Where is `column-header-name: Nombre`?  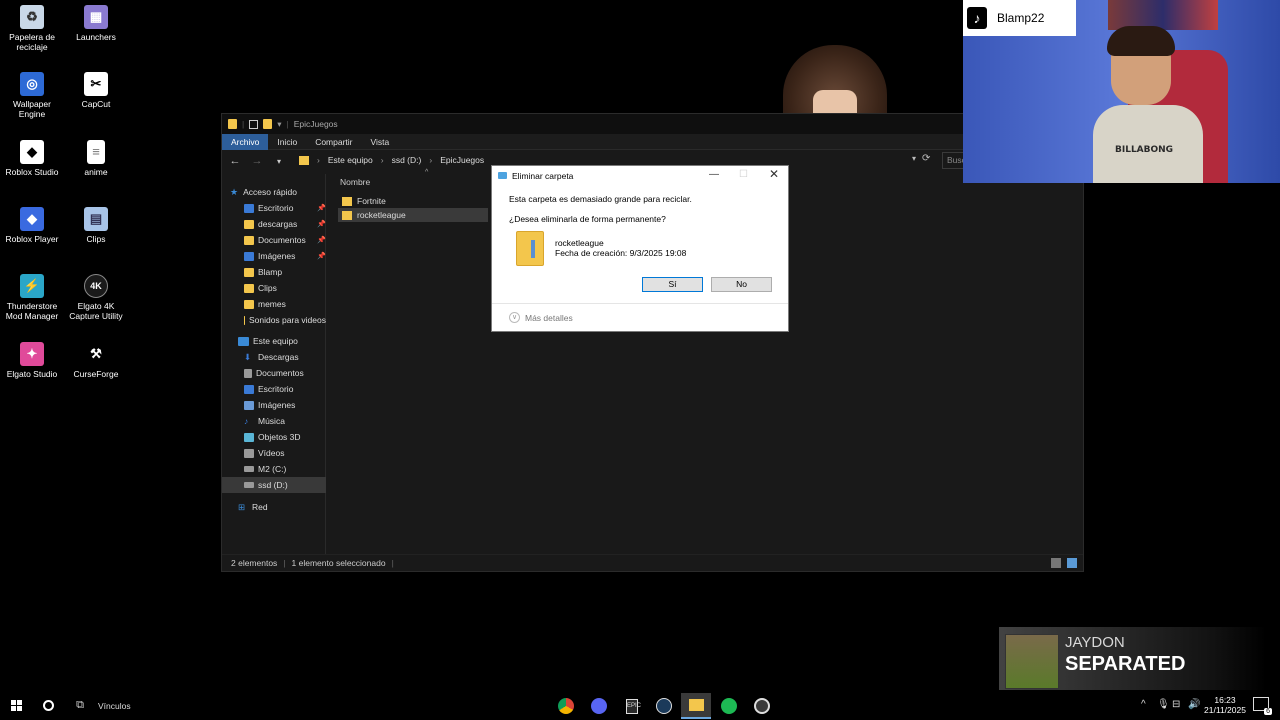 column-header-name: Nombre is located at coordinates (355, 182).